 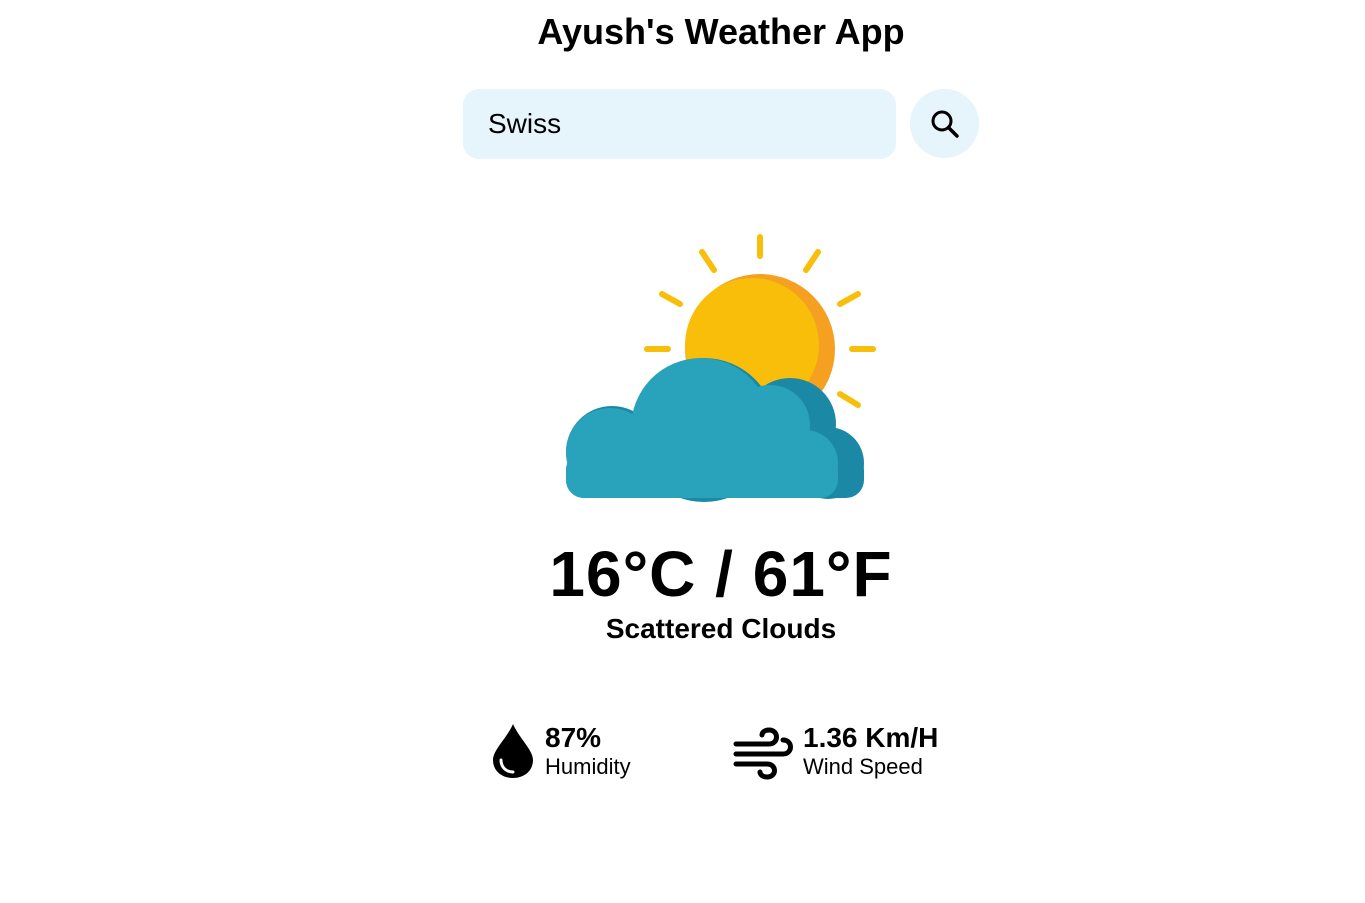 What do you see at coordinates (683, 124) in the screenshot?
I see `search-input` at bounding box center [683, 124].